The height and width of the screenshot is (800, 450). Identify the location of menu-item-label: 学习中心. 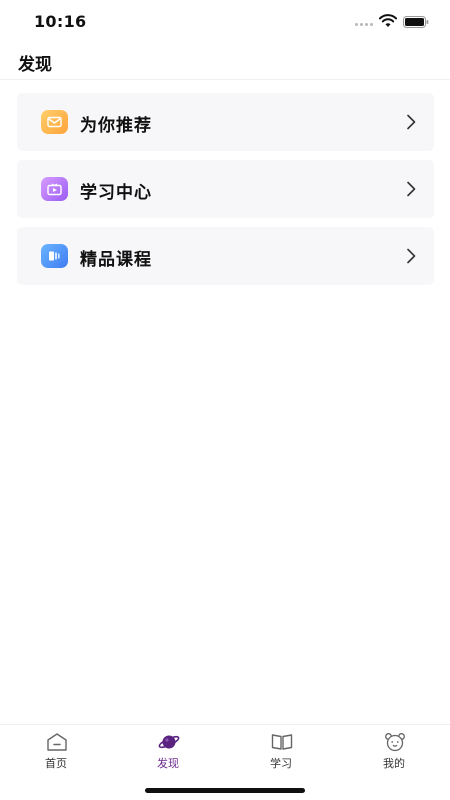
(116, 193).